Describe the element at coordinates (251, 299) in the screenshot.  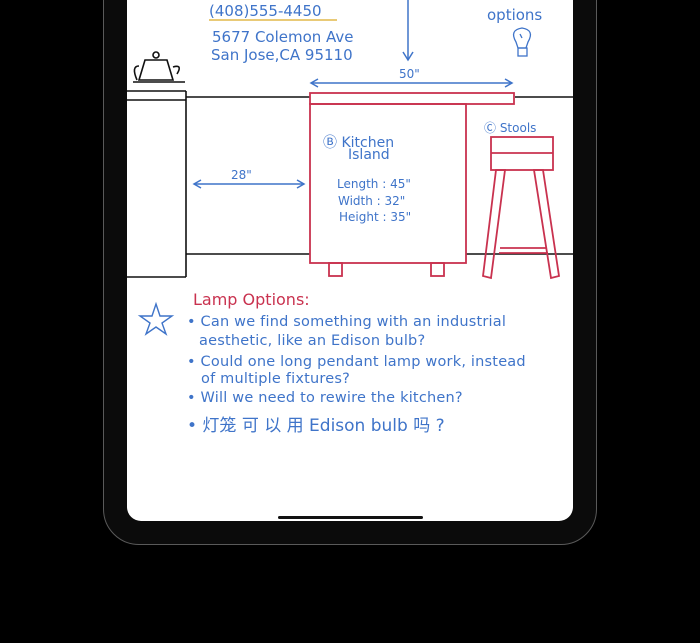
I see `lamp-options-title: Lamp Options:` at that location.